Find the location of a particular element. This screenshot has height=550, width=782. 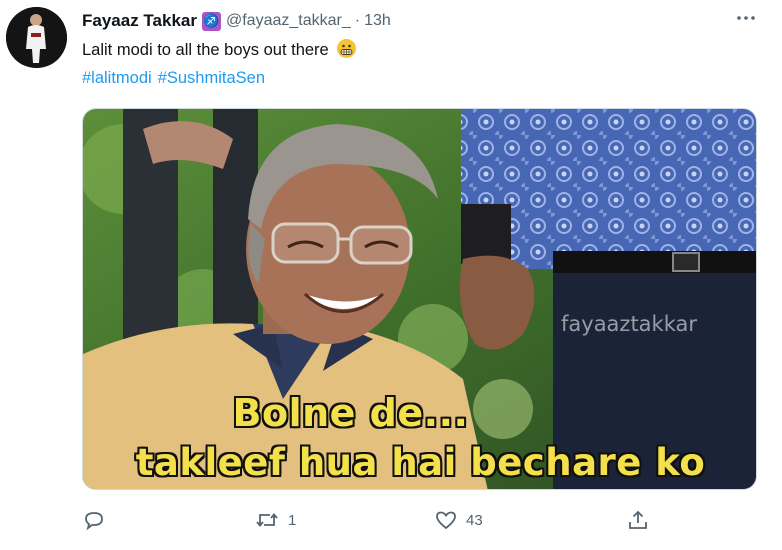

tweet-text: Lalit modi to all the boys out there is located at coordinates (219, 50).